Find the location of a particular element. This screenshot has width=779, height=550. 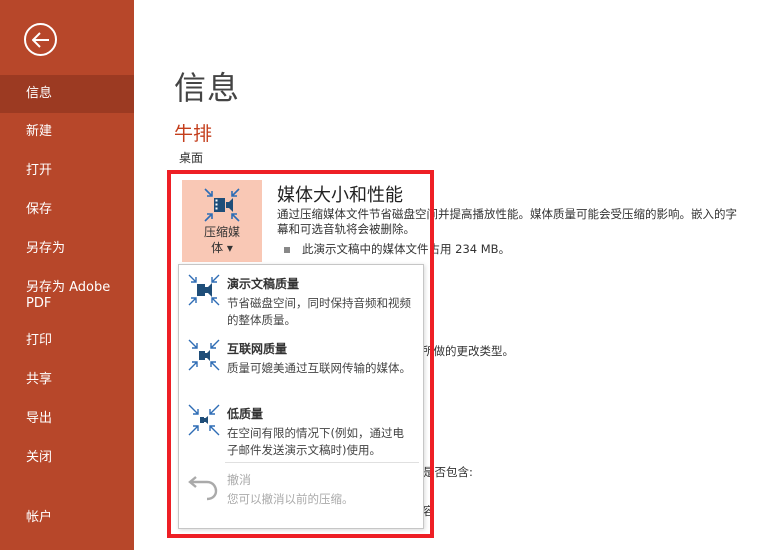

compress-media-icon is located at coordinates (222, 205).